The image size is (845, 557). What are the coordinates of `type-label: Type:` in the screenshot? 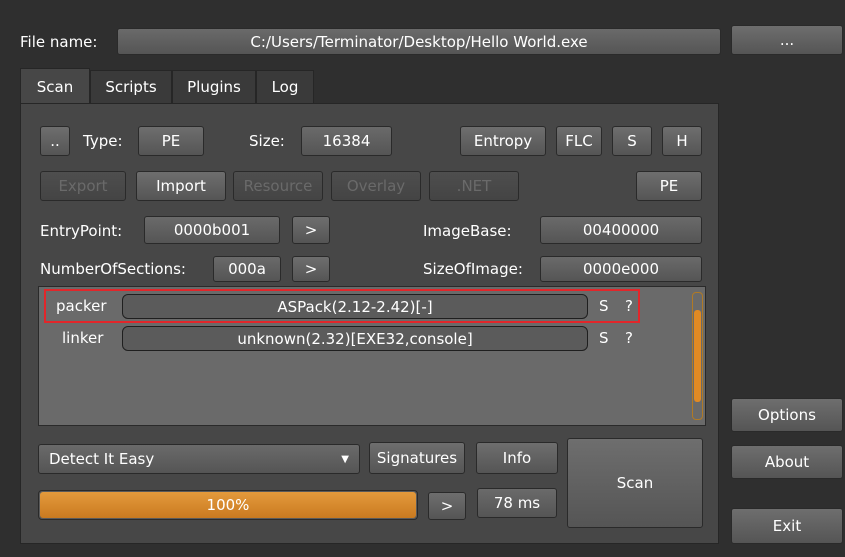 It's located at (103, 141).